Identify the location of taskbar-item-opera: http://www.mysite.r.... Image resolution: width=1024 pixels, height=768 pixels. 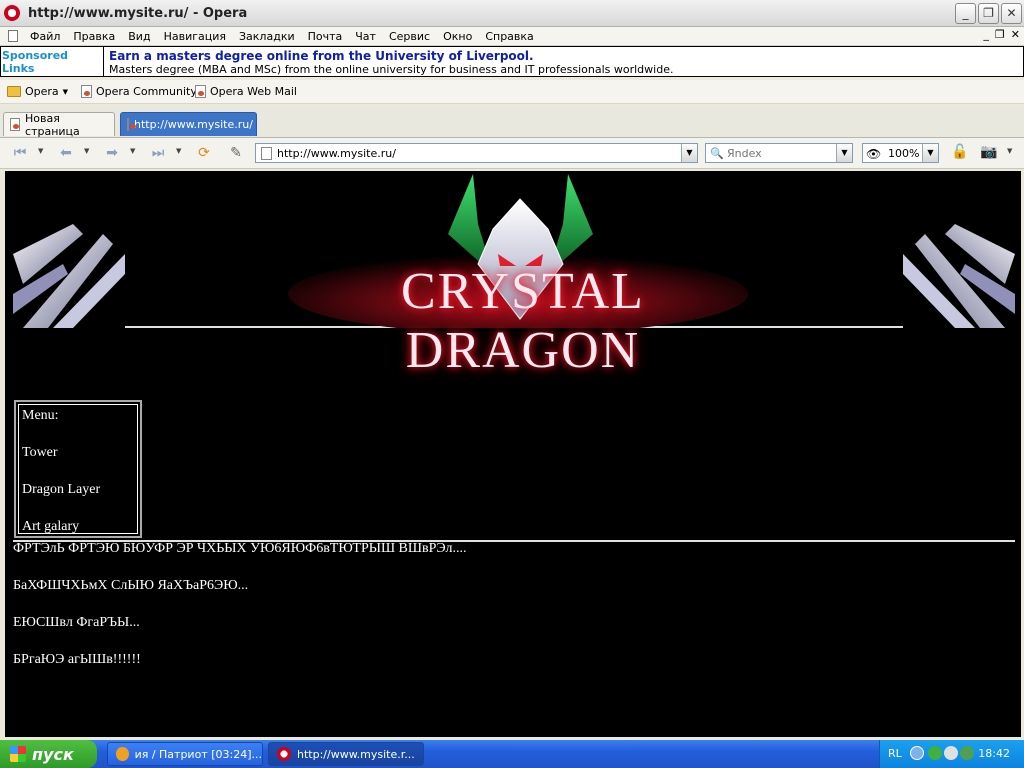
(346, 754).